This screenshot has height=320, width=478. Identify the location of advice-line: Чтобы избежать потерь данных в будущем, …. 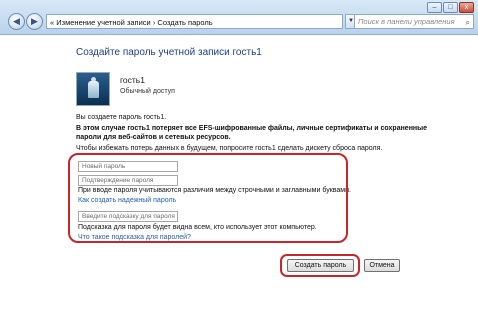
(229, 148).